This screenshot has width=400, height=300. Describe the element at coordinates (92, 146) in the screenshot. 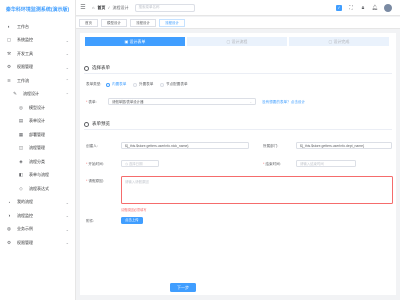

I see `creator-label: 创建人:` at that location.